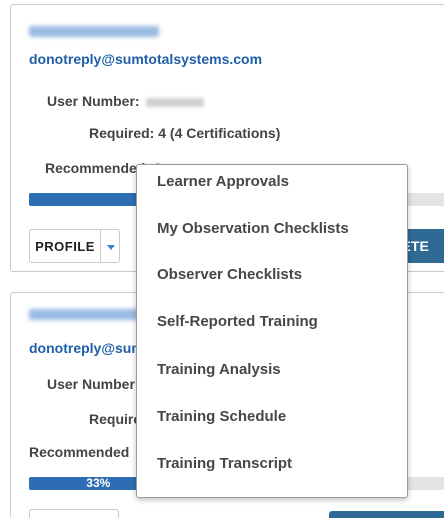 This screenshot has height=518, width=444. Describe the element at coordinates (386, 514) in the screenshot. I see `complete-button` at that location.